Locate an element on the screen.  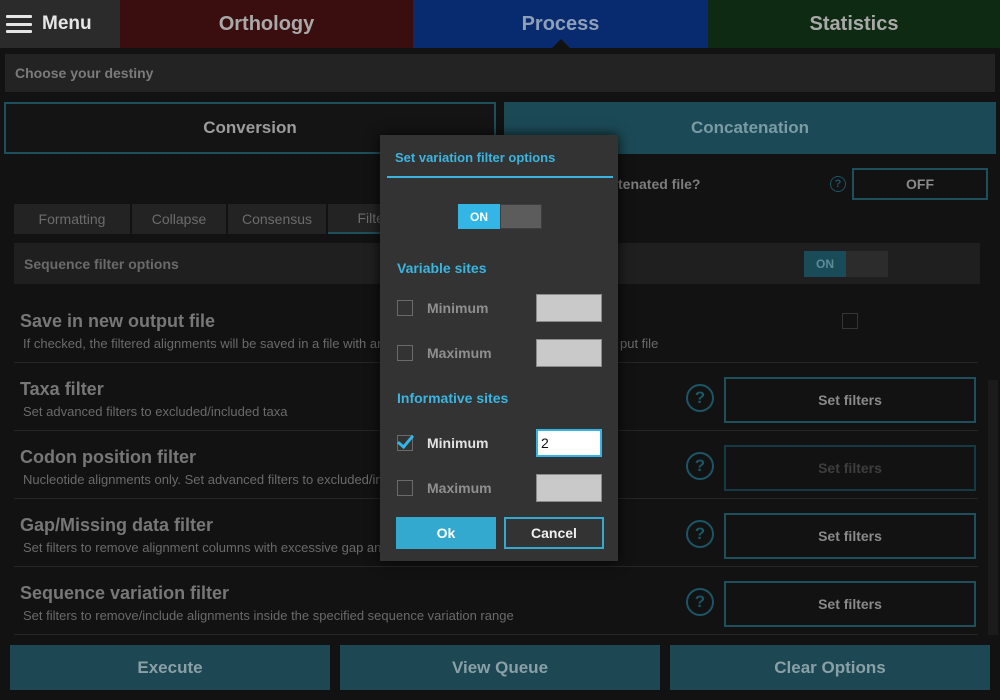
cancel-button: Cancel is located at coordinates (554, 533).